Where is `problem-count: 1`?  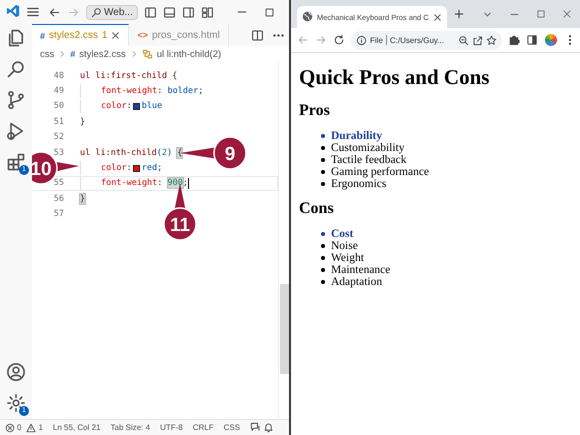
problem-count: 1 is located at coordinates (105, 35).